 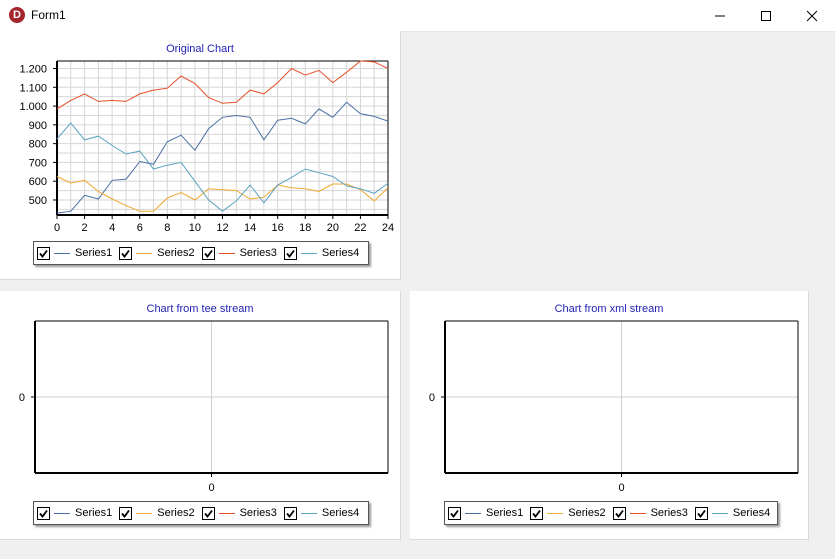 I want to click on x-tick-label: 12, so click(x=222, y=228).